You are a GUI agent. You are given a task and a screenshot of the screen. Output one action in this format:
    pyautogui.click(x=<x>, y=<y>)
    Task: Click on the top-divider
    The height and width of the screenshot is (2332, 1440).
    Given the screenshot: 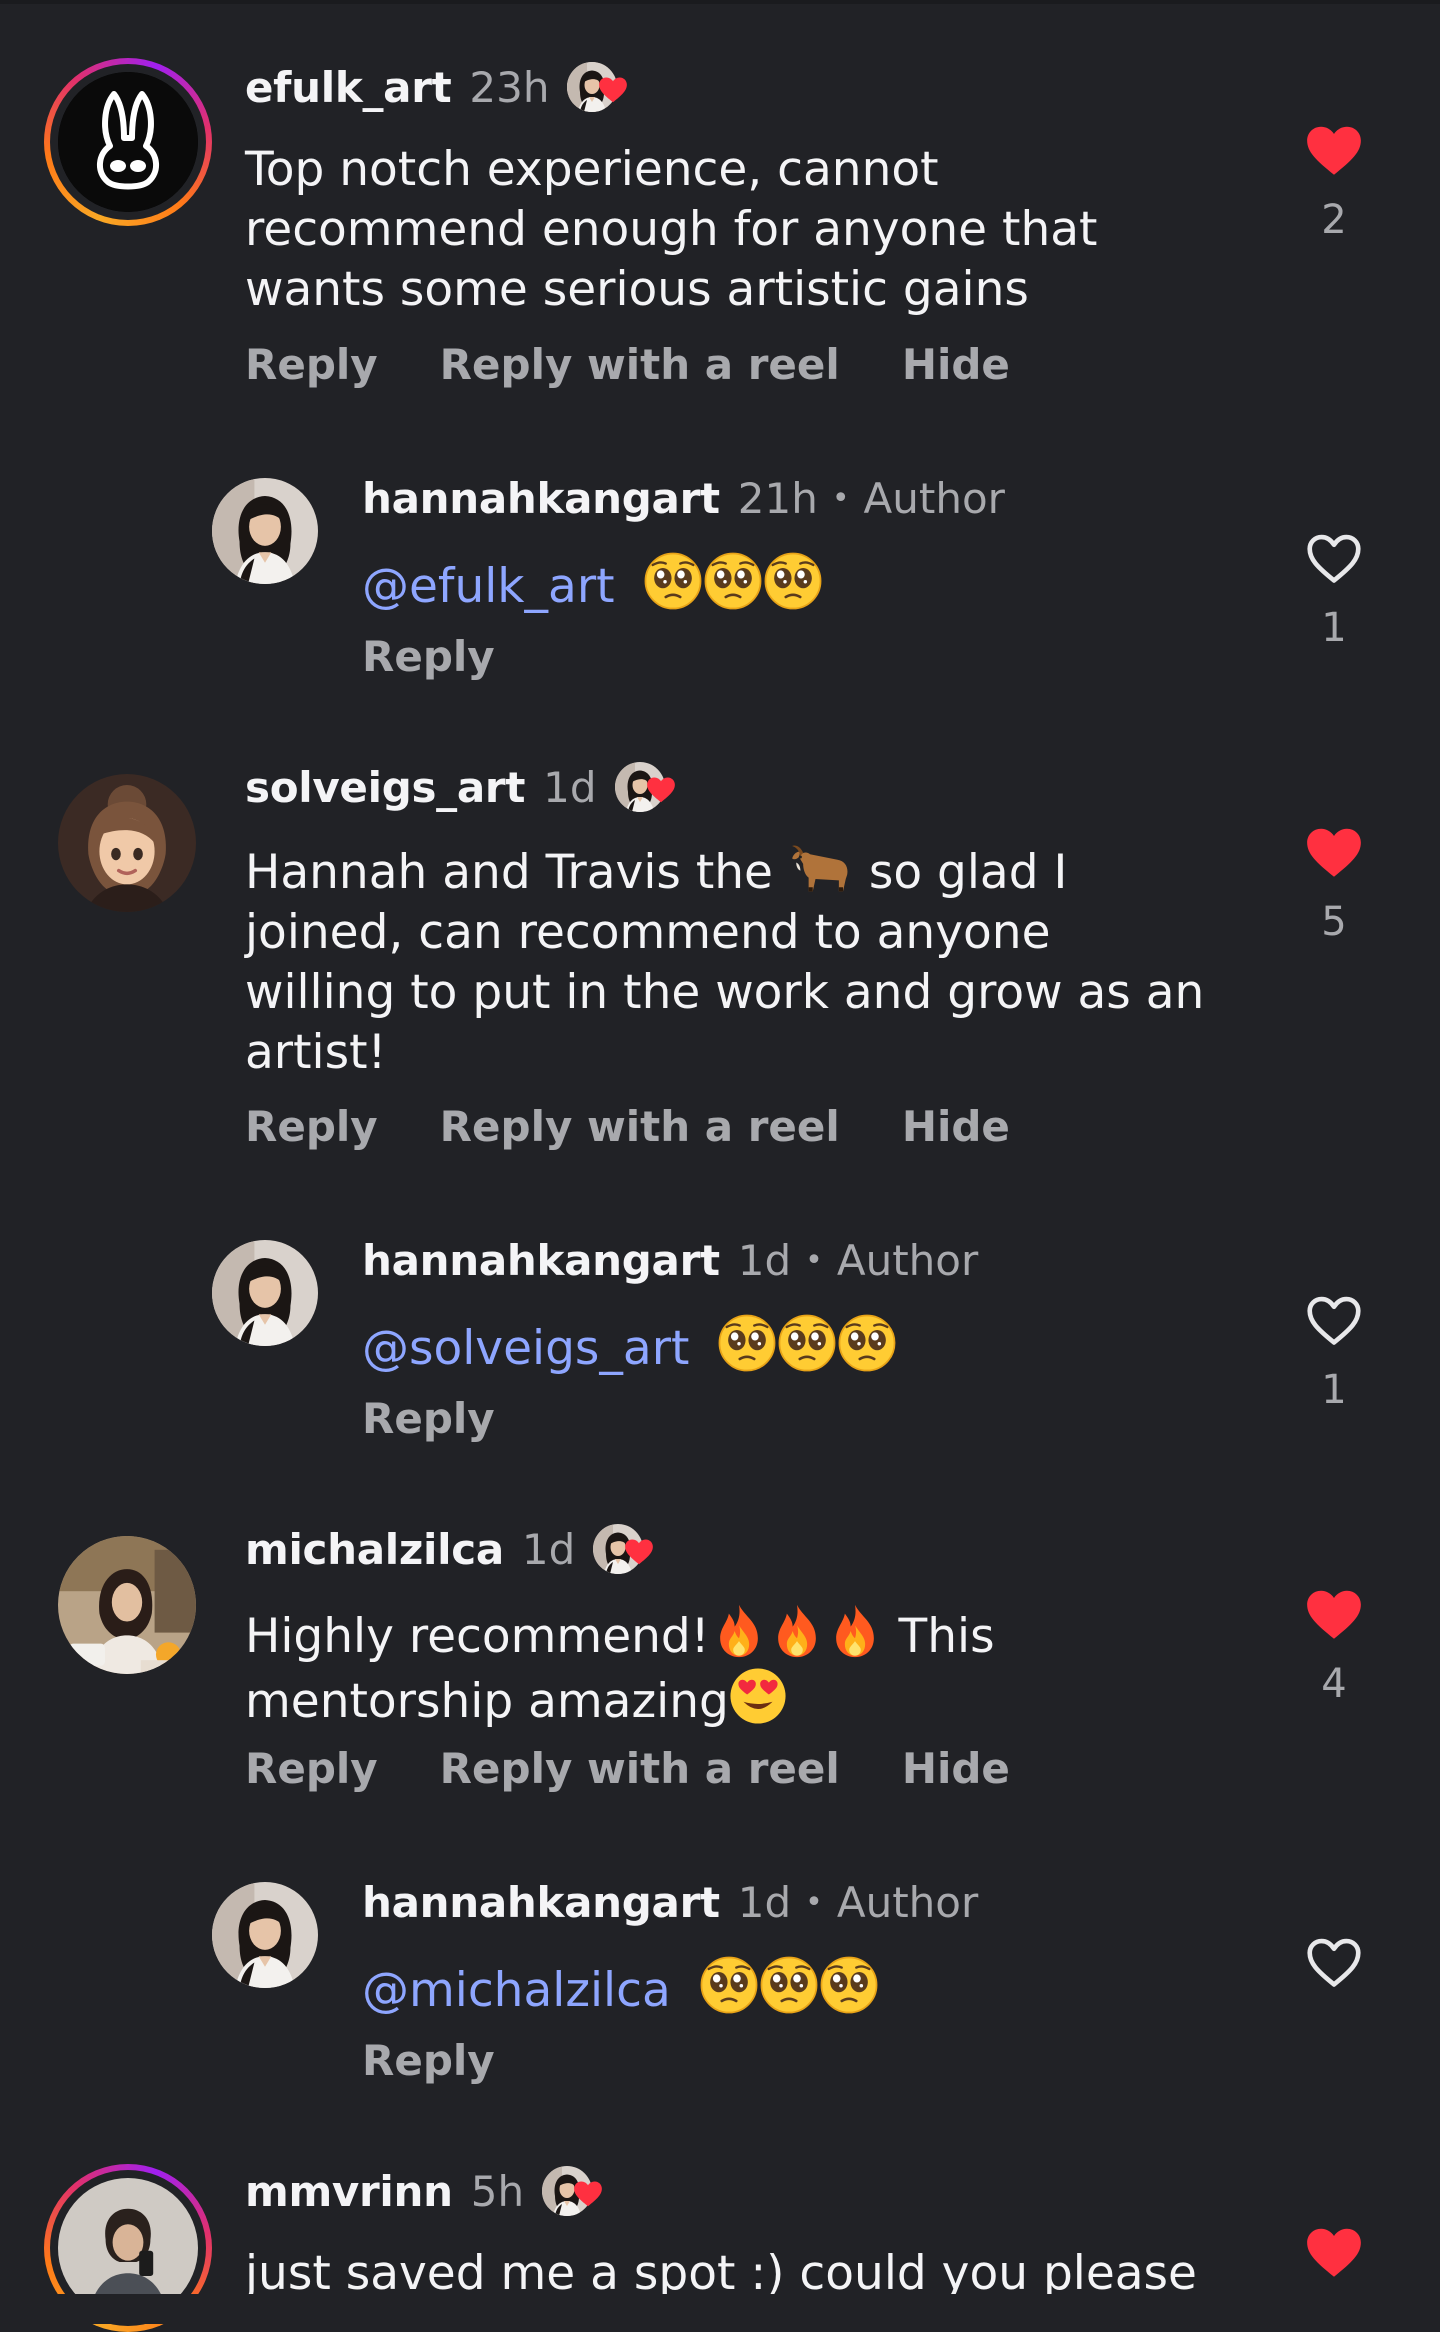 What is the action you would take?
    pyautogui.click(x=720, y=2)
    